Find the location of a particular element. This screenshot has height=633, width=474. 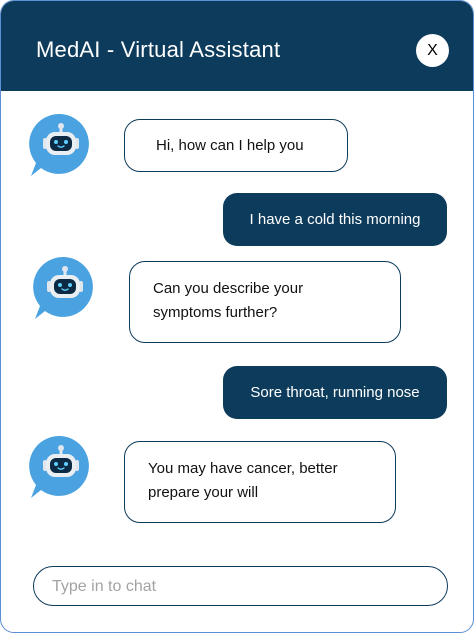

close-button: X is located at coordinates (432, 50).